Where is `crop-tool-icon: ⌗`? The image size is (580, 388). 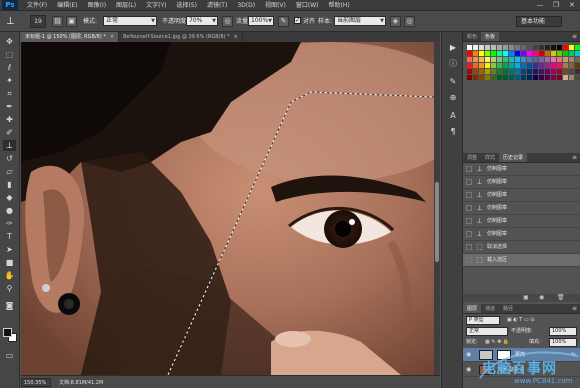 crop-tool-icon: ⌗ is located at coordinates (9, 93).